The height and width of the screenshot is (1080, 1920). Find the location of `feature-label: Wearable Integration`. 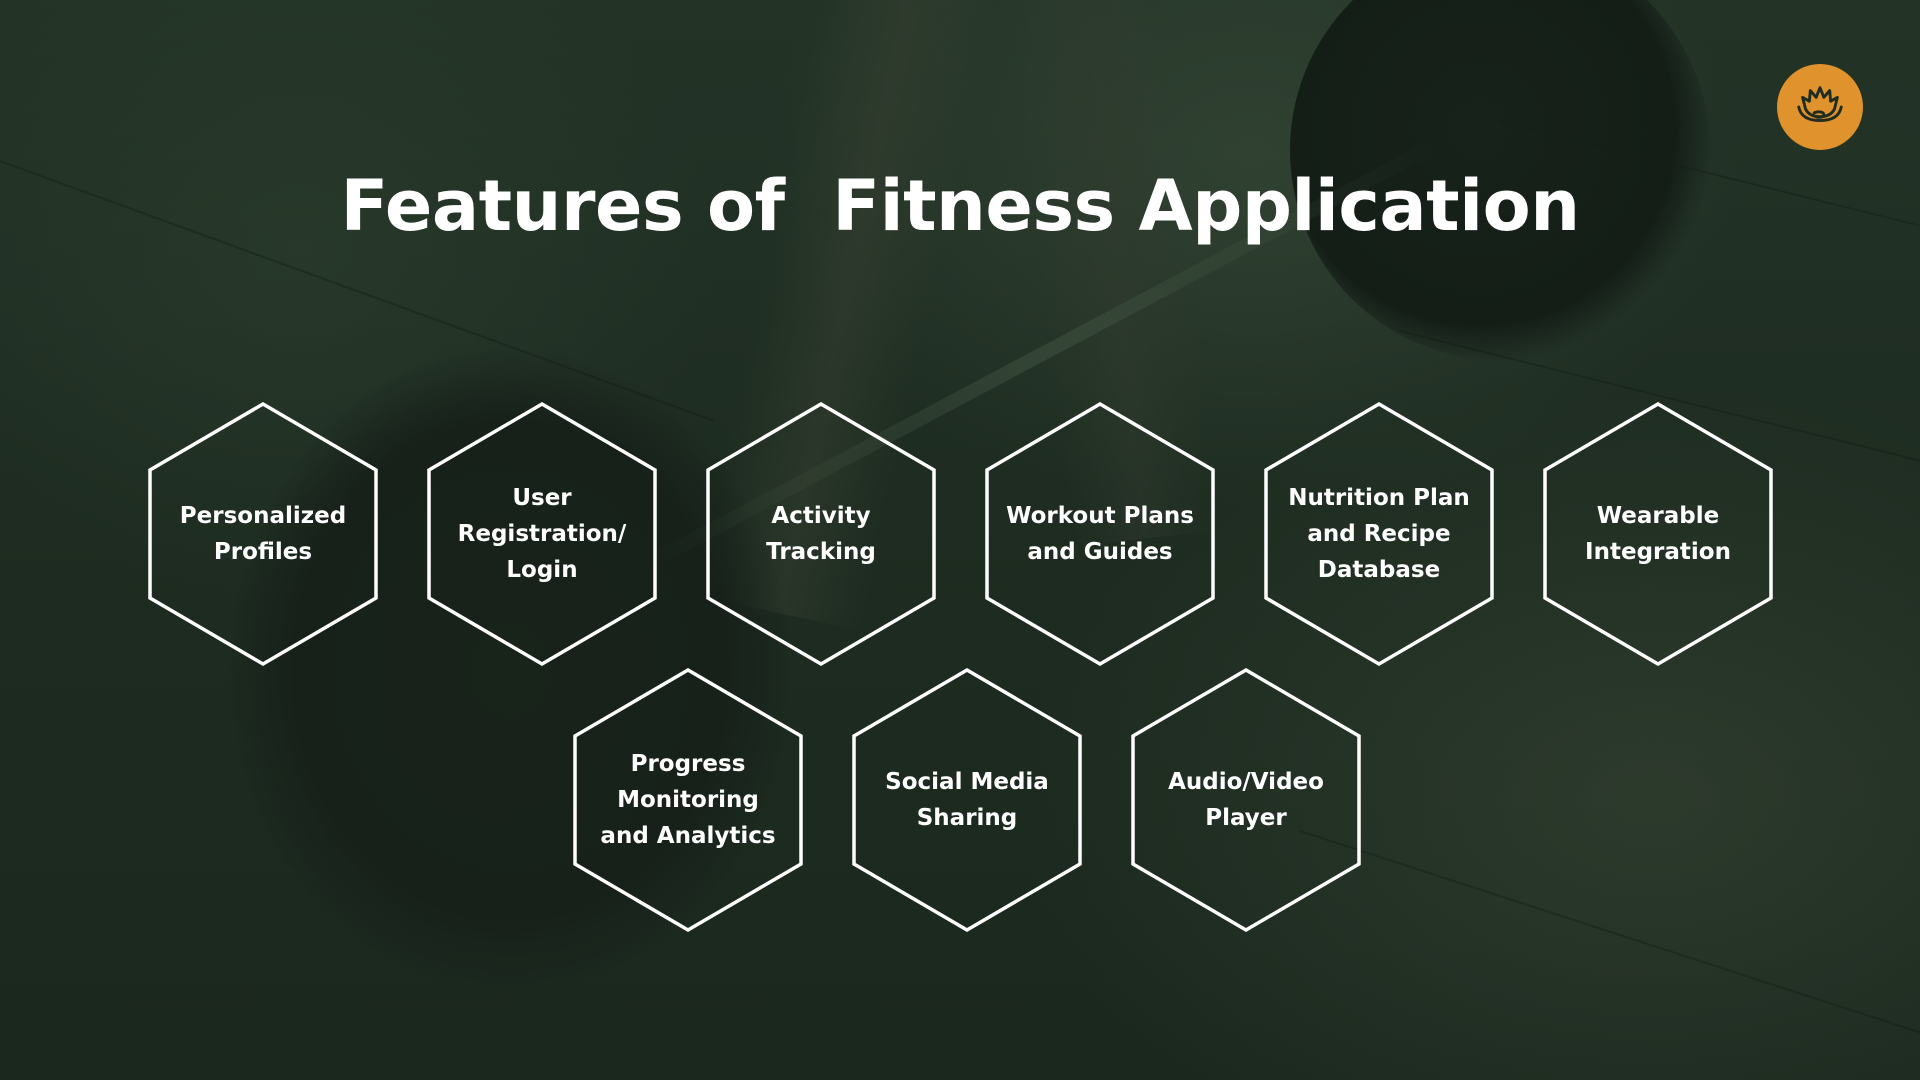

feature-label: Wearable Integration is located at coordinates (1658, 534).